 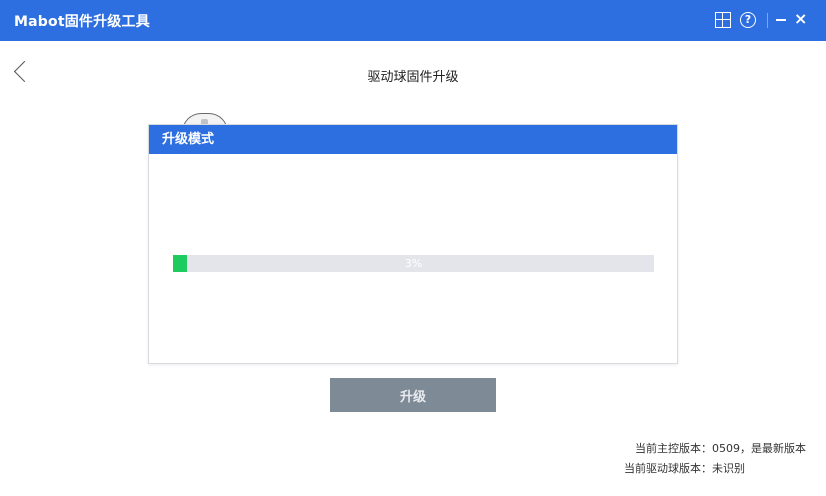 I want to click on drive-version-value: 未识别, so click(x=728, y=468).